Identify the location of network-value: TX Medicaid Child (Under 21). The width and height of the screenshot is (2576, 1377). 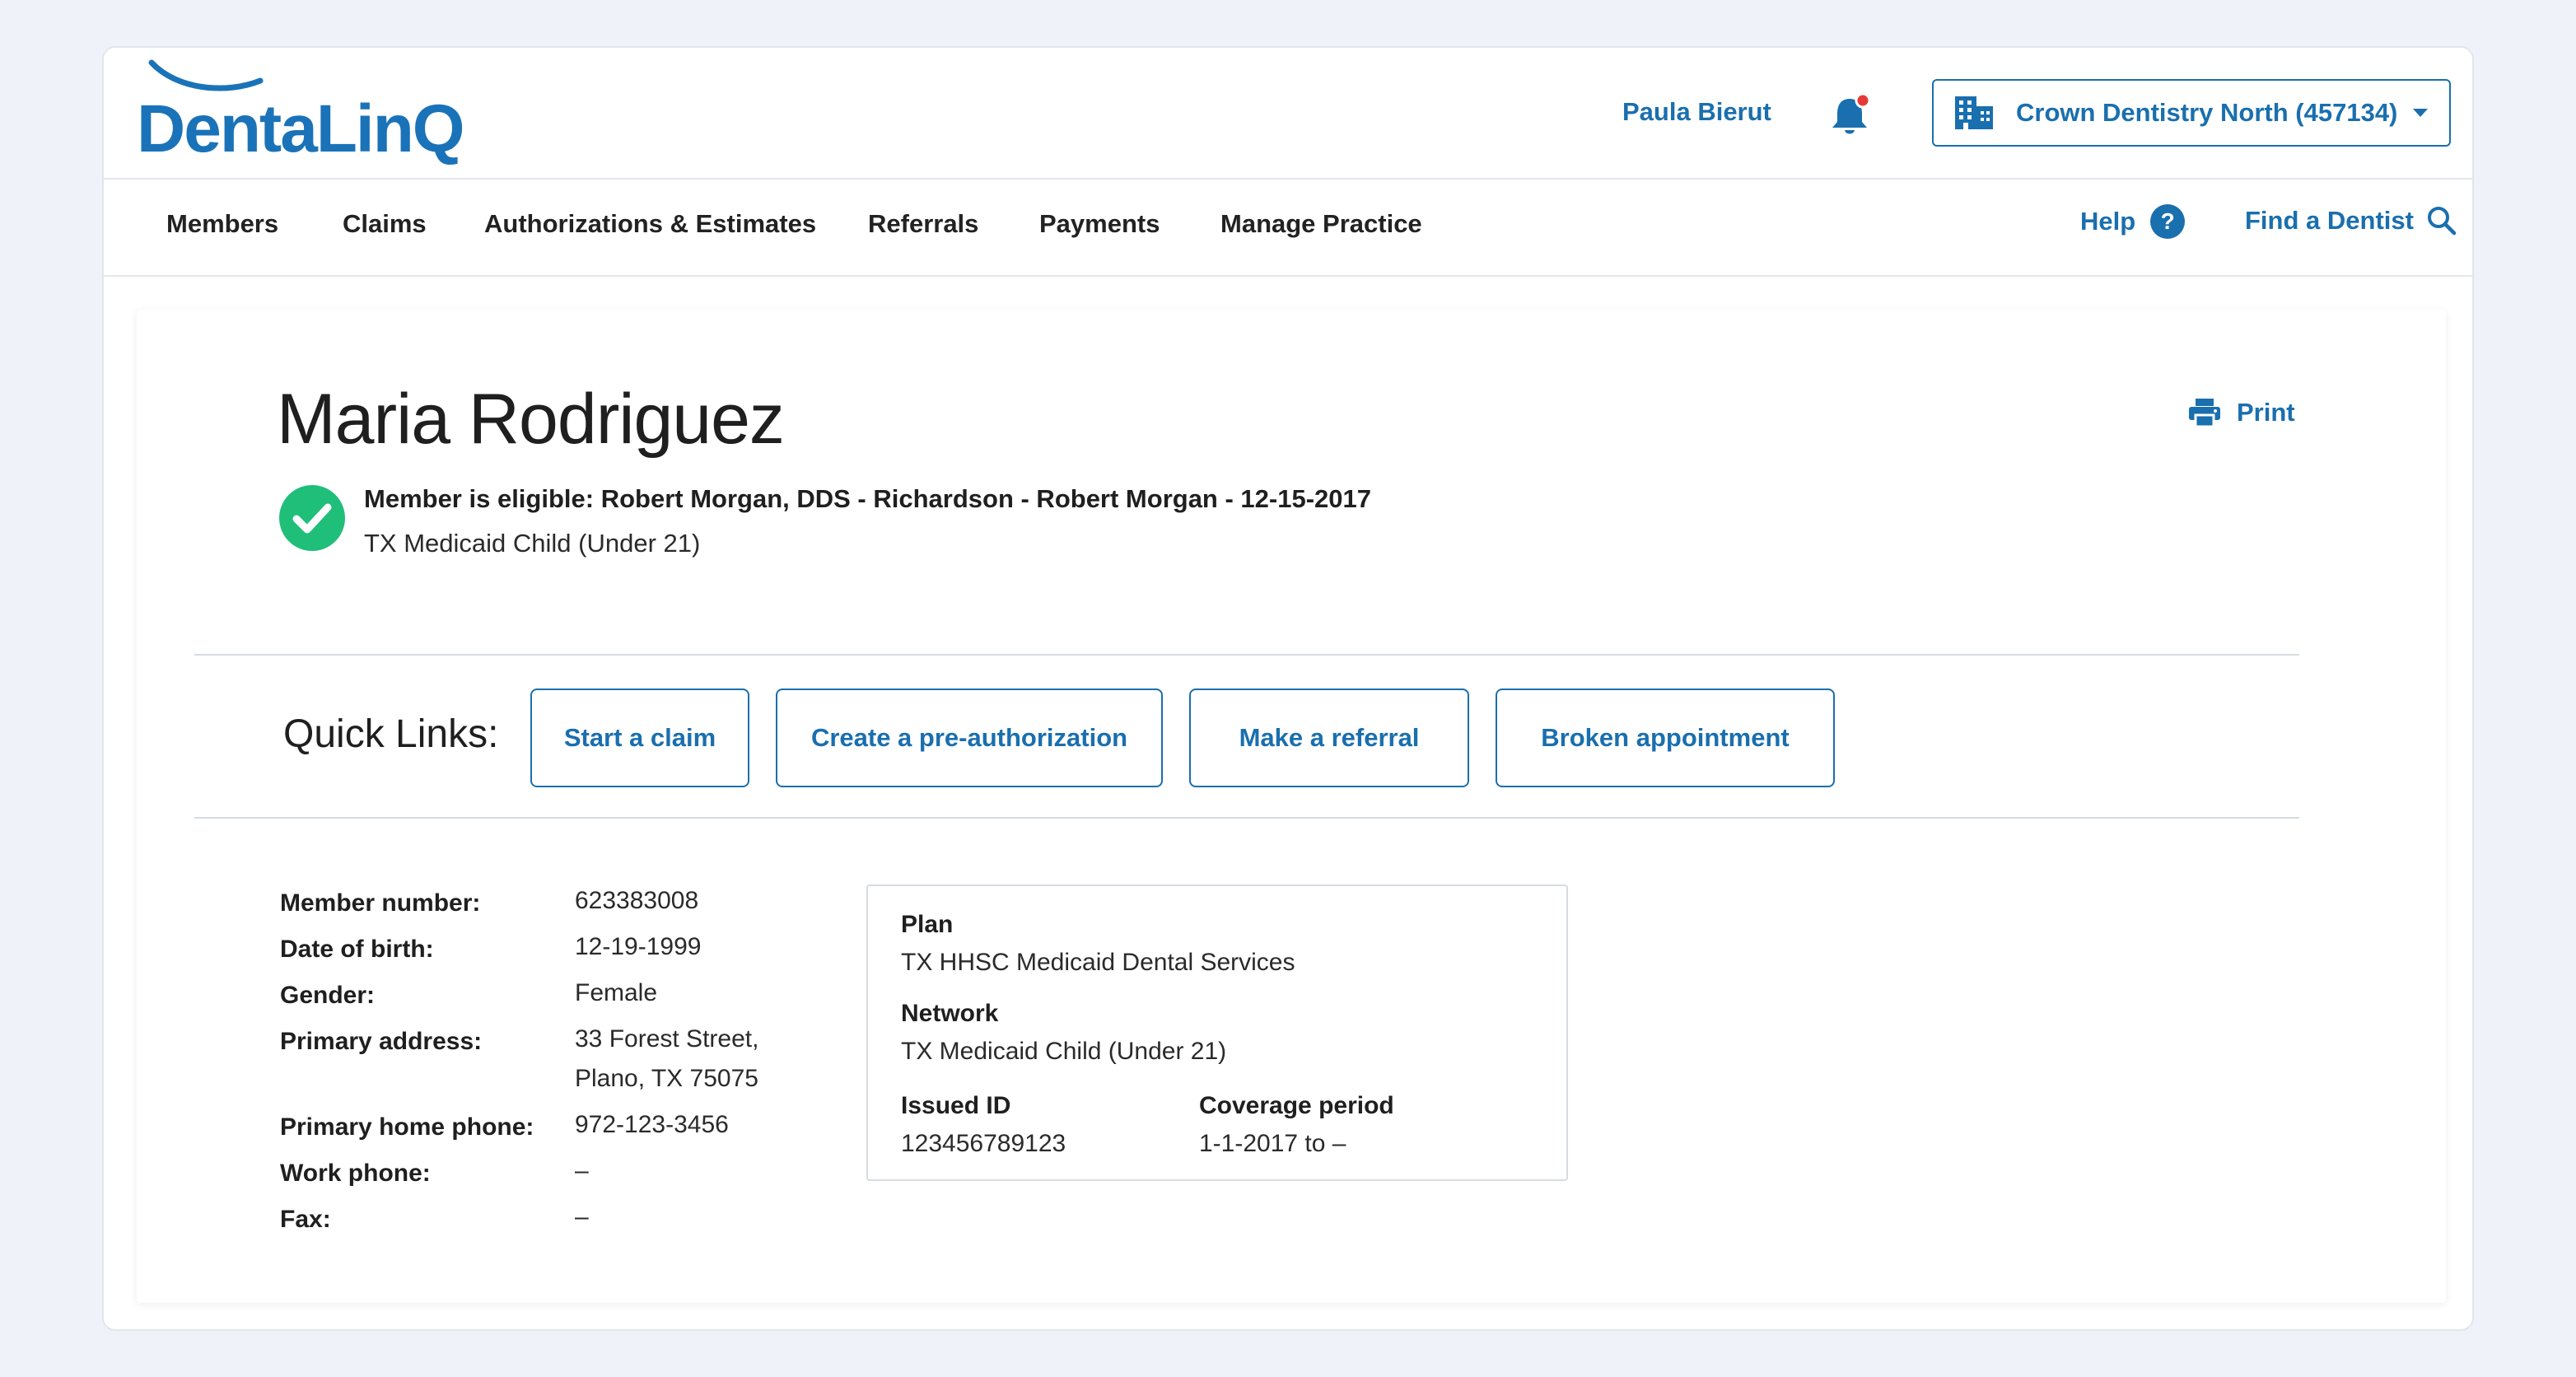
(1064, 1051).